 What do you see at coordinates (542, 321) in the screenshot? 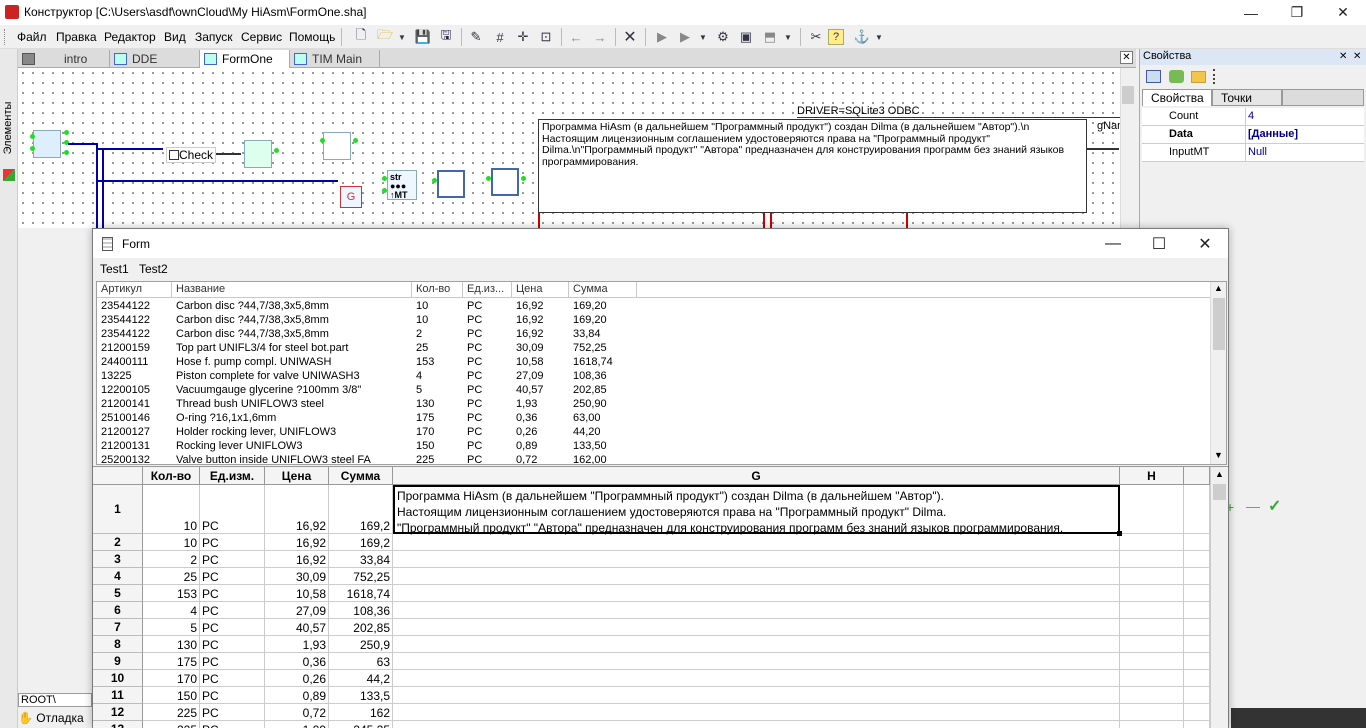
I see `list-cell: 16,92` at bounding box center [542, 321].